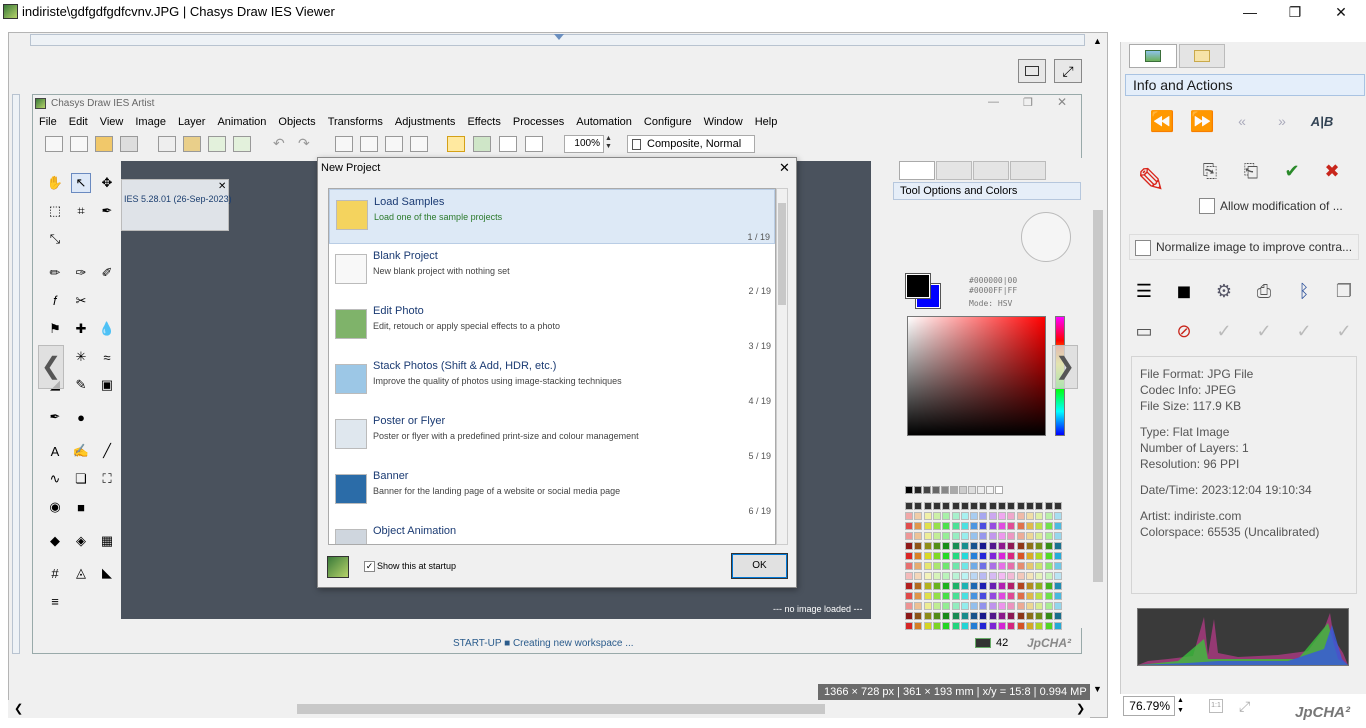 The width and height of the screenshot is (1366, 728). What do you see at coordinates (304, 143) in the screenshot?
I see `redo-icon: ↷` at bounding box center [304, 143].